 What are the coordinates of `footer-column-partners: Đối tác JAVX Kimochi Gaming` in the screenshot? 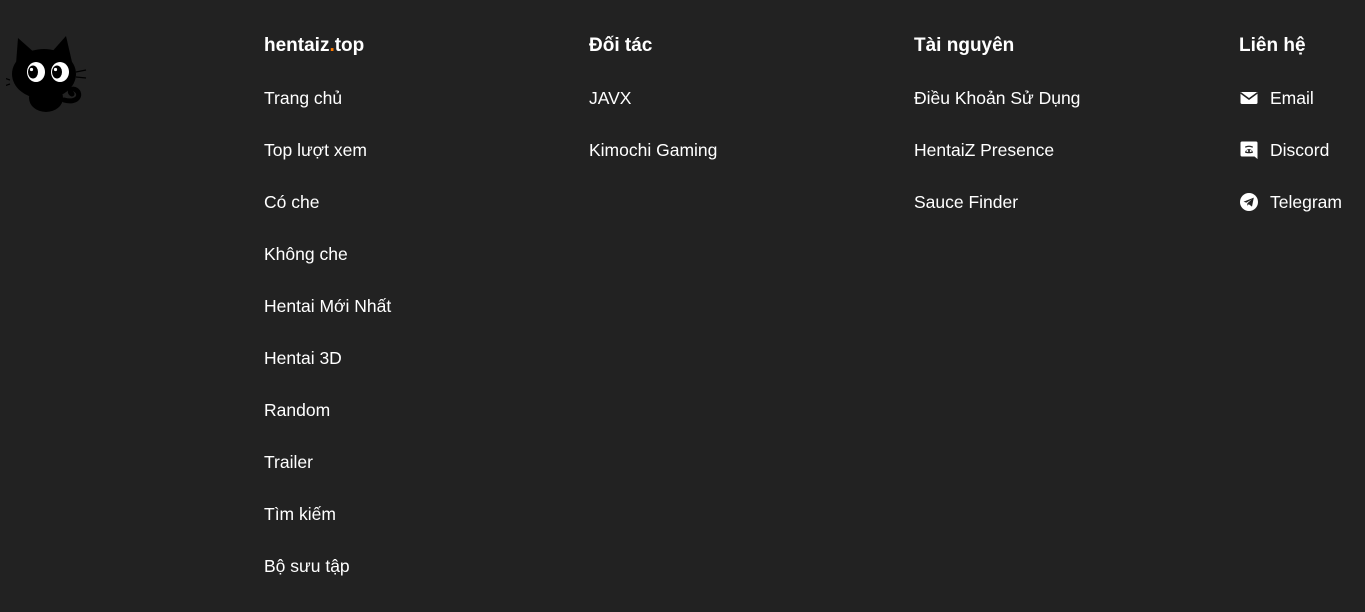 It's located at (653, 112).